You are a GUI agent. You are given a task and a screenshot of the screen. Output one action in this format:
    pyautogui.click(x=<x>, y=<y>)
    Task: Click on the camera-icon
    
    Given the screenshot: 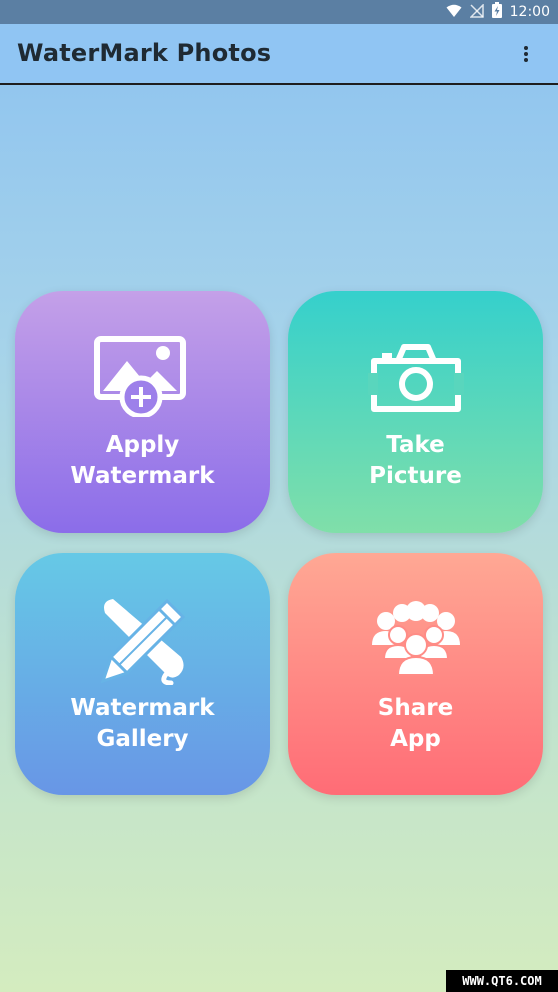 What is the action you would take?
    pyautogui.click(x=415, y=377)
    